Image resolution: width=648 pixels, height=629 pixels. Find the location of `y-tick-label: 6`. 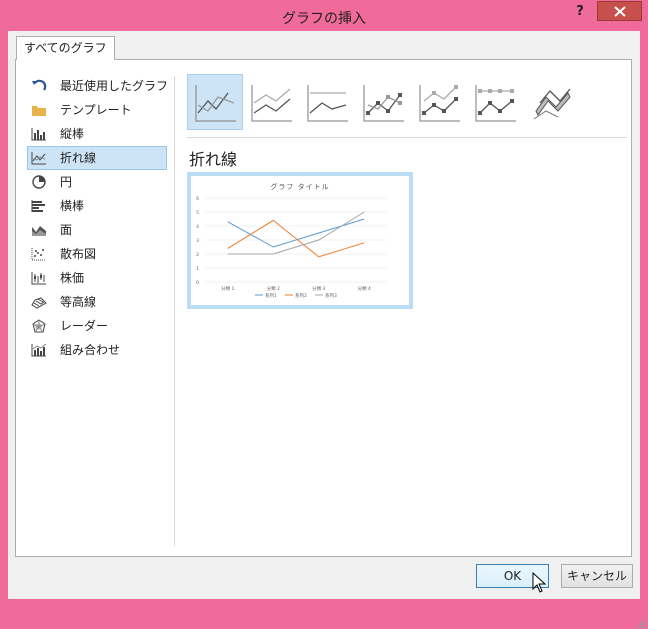

y-tick-label: 6 is located at coordinates (197, 199).